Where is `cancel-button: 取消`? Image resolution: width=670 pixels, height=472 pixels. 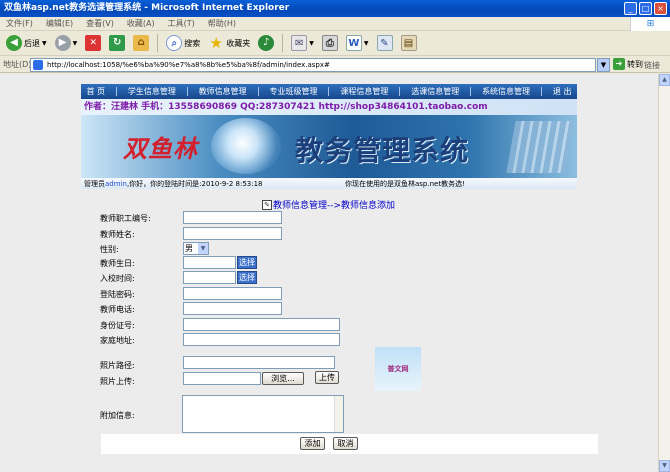 cancel-button: 取消 is located at coordinates (345, 443).